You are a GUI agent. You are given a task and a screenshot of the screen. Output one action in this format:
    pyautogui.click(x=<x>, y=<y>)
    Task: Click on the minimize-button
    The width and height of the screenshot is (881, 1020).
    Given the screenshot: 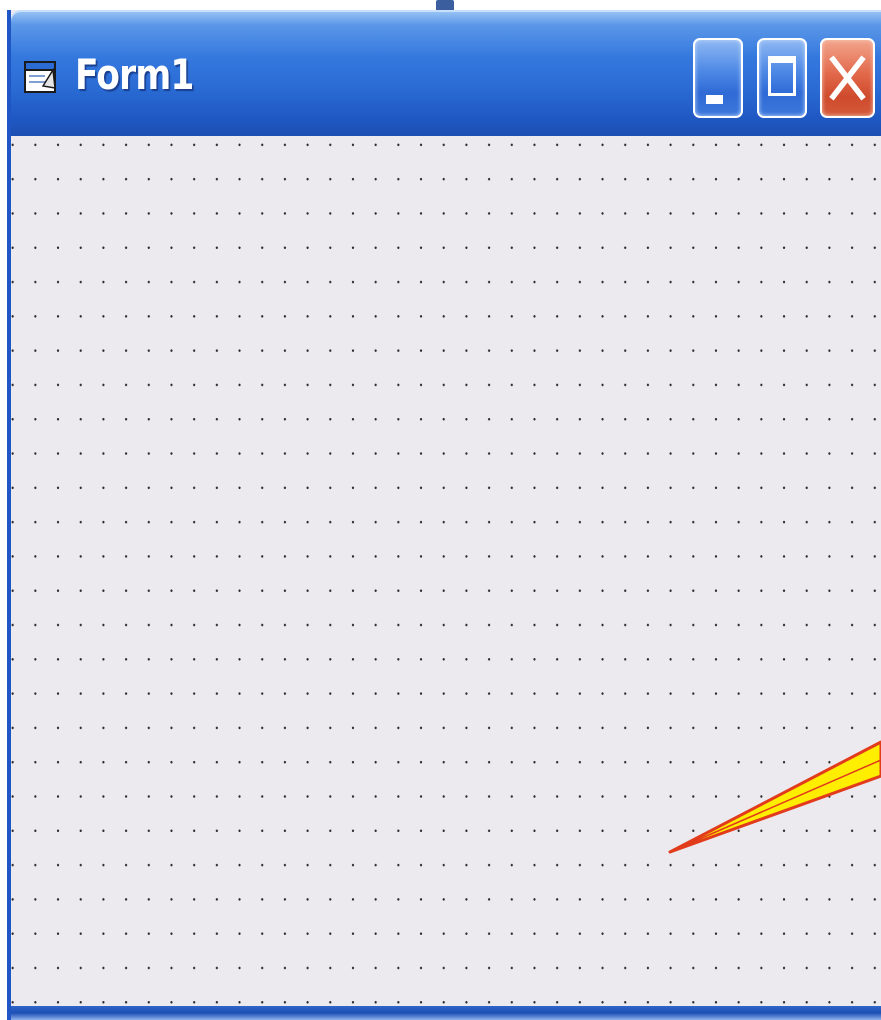 What is the action you would take?
    pyautogui.click(x=718, y=78)
    